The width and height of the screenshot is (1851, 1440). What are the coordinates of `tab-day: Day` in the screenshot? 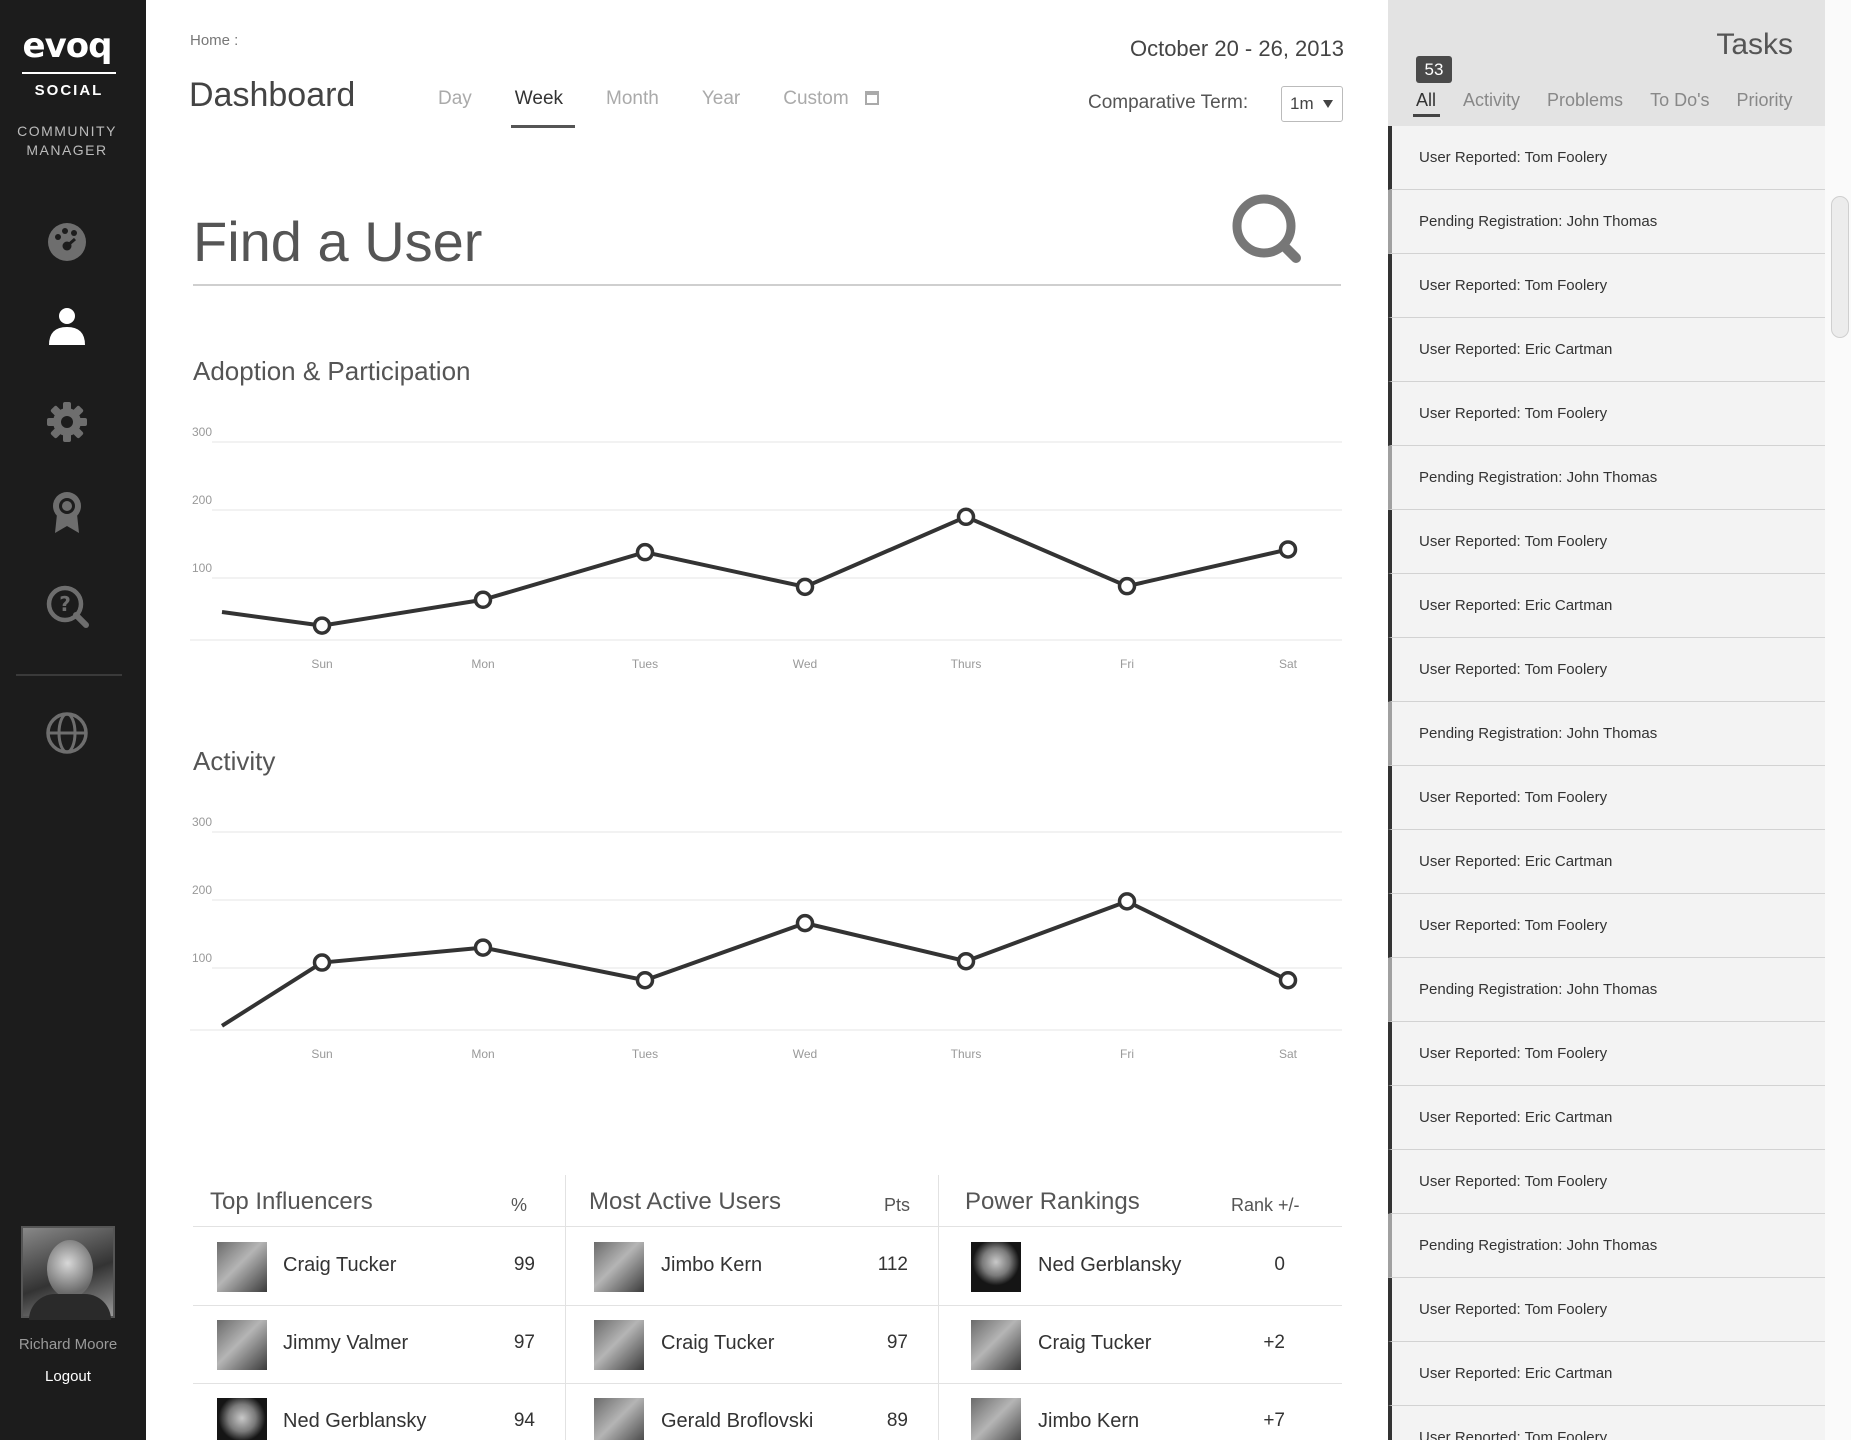 It's located at (455, 108).